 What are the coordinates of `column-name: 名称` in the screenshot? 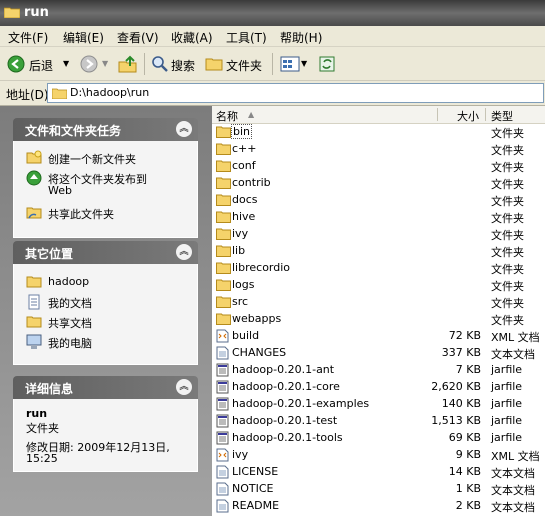 It's located at (227, 116).